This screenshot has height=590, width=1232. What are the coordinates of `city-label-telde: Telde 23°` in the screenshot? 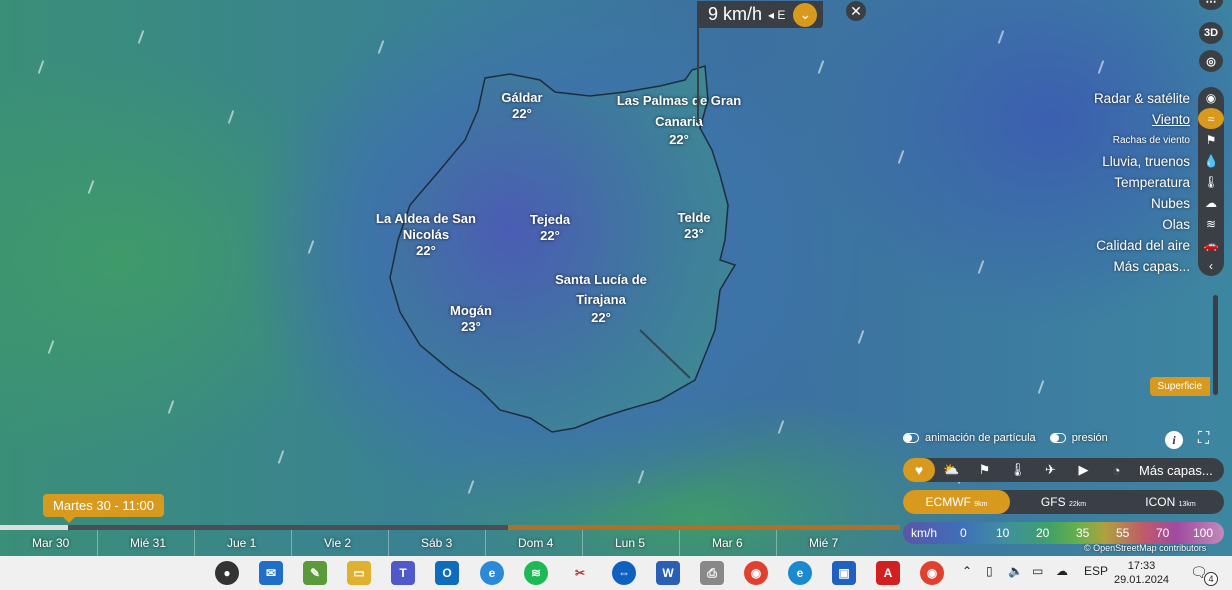 It's located at (694, 226).